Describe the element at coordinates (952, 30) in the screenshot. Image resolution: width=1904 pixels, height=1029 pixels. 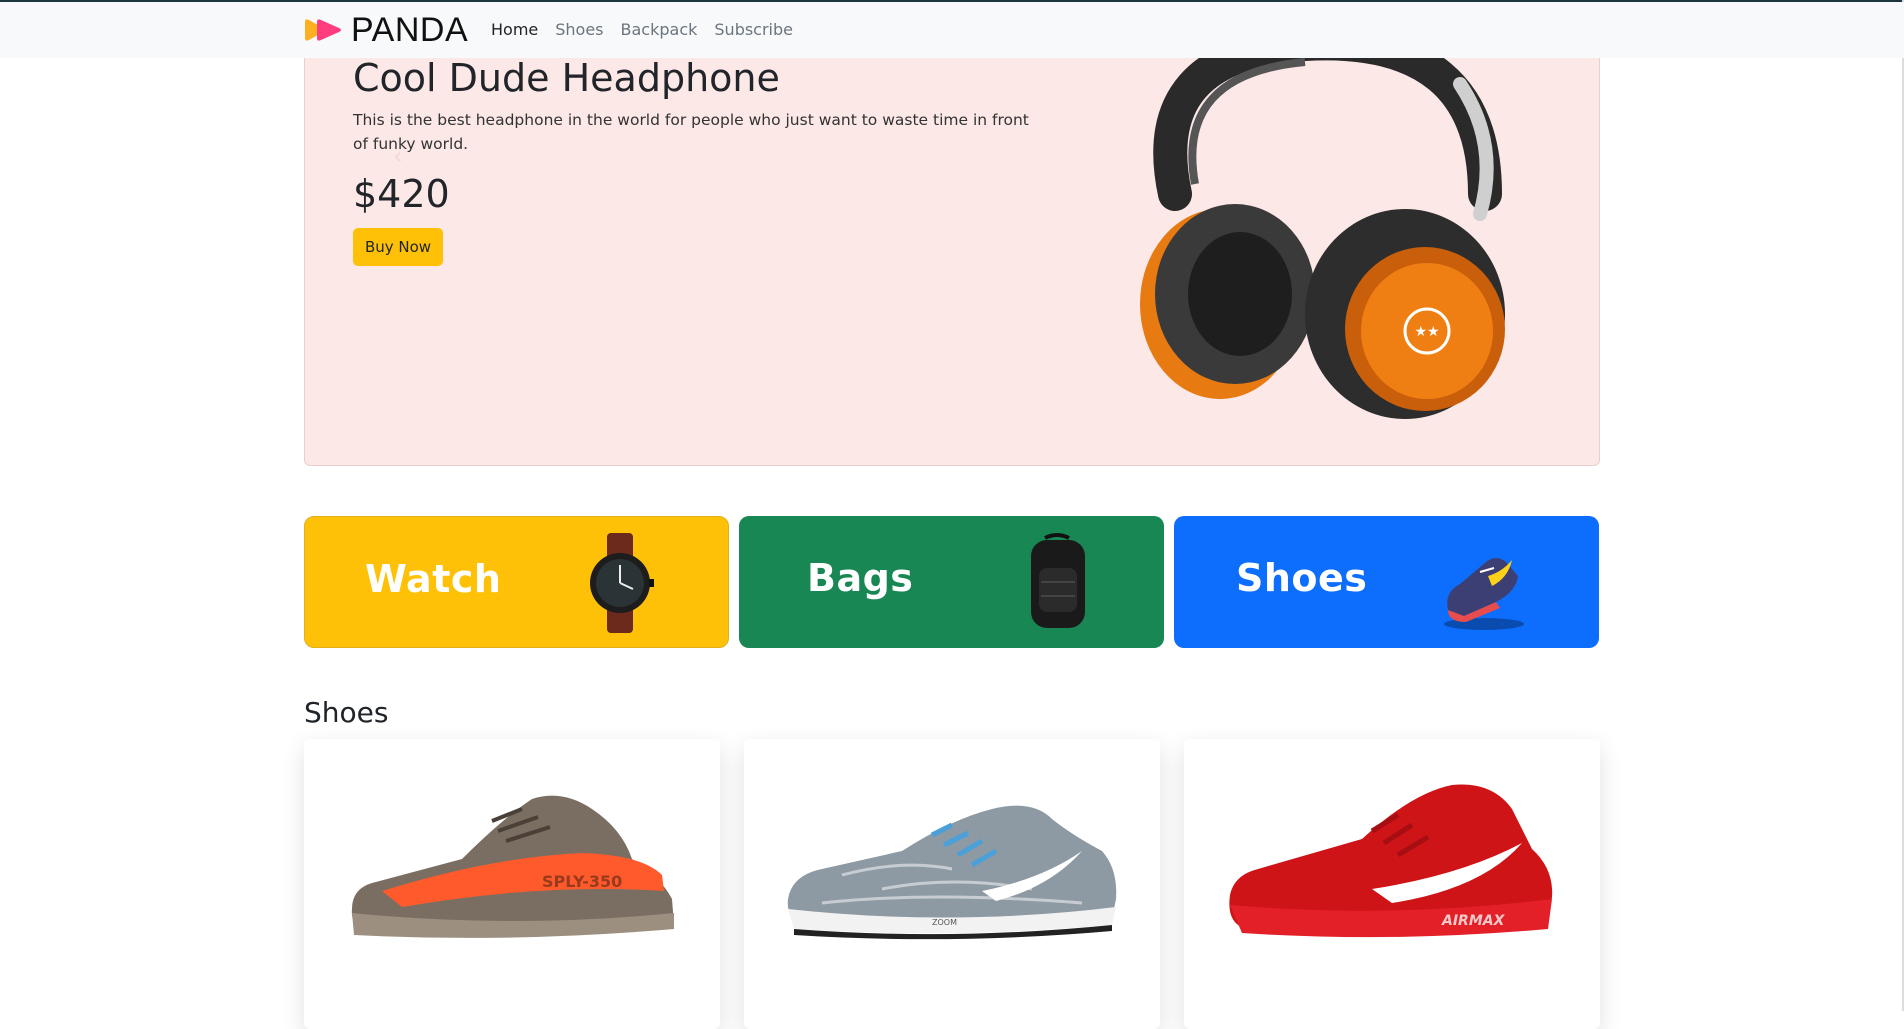
I see `navbar: PANDA Home Shoes Backpack Subscribe` at that location.